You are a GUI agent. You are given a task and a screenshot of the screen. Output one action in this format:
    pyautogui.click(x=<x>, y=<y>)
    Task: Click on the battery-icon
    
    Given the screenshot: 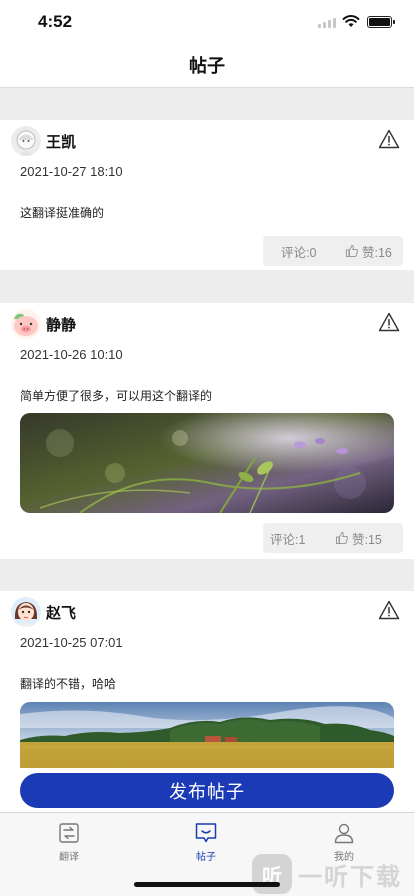 What is the action you would take?
    pyautogui.click(x=381, y=22)
    